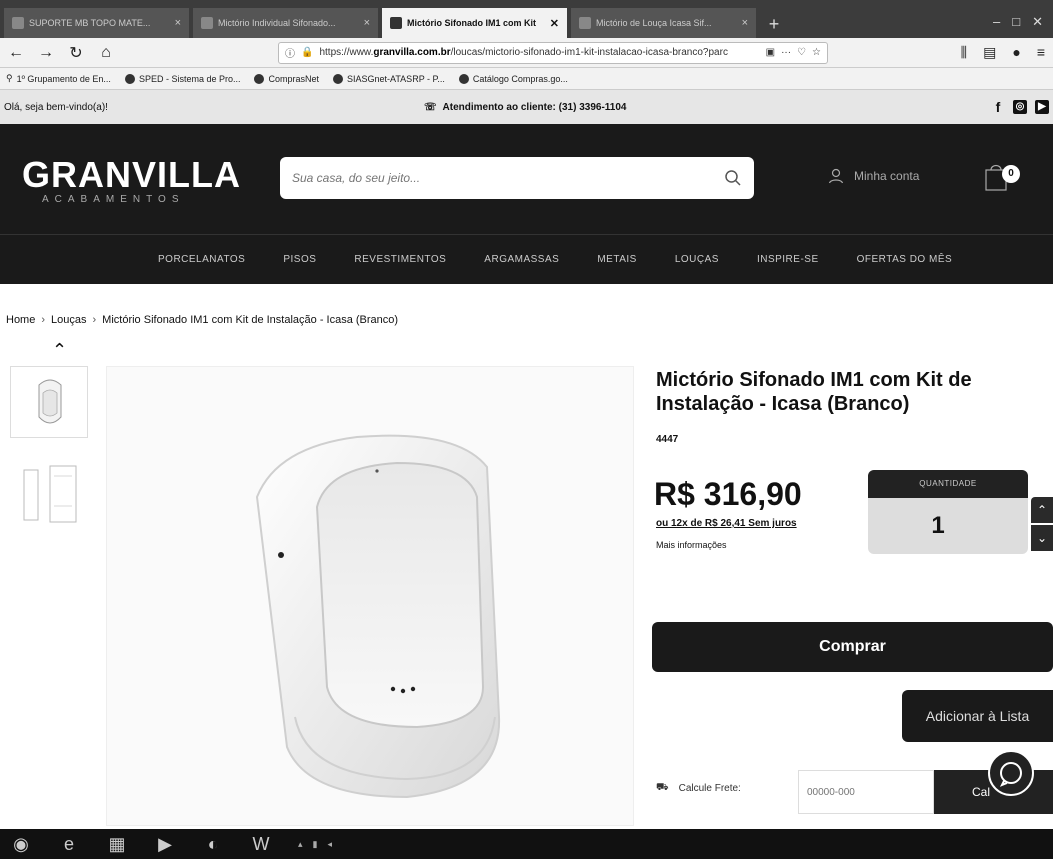 The image size is (1053, 859). What do you see at coordinates (691, 545) in the screenshot?
I see `more-info-link: Mais informações` at bounding box center [691, 545].